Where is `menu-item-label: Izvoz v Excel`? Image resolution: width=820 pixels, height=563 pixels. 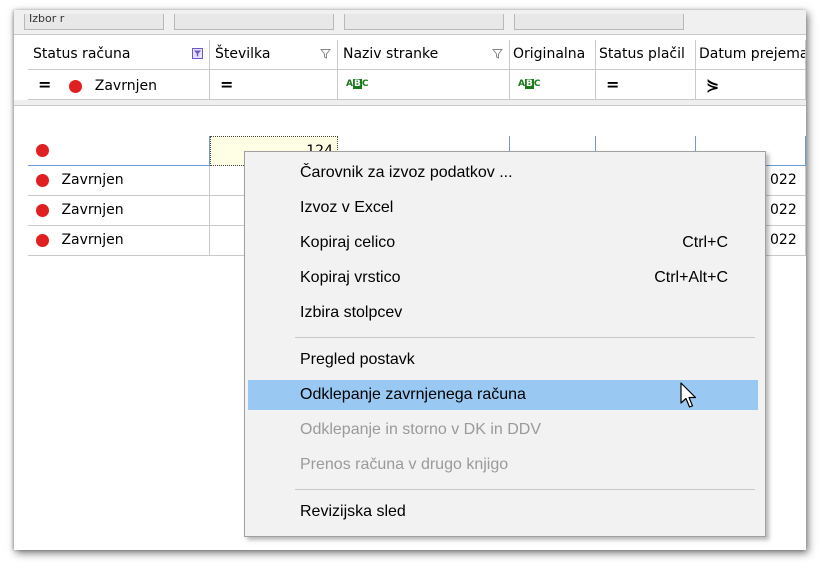 menu-item-label: Izvoz v Excel is located at coordinates (347, 207).